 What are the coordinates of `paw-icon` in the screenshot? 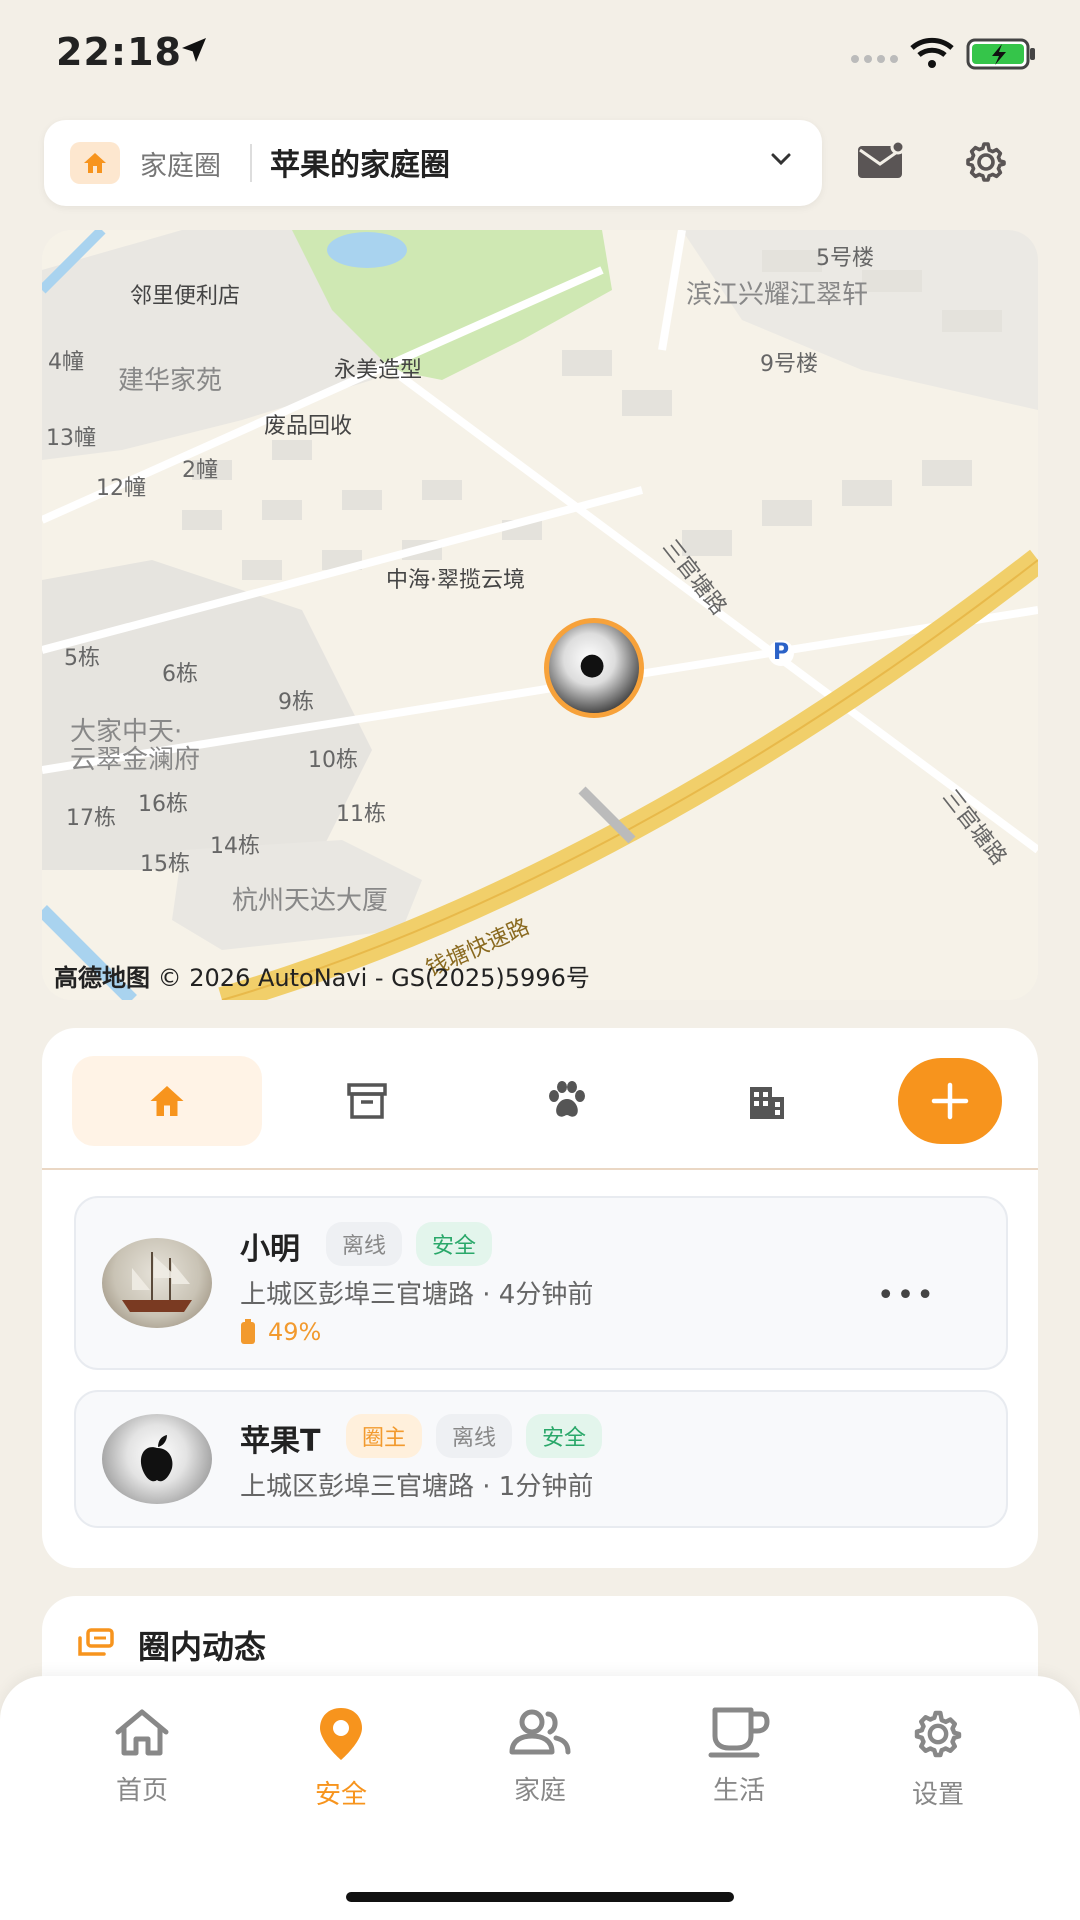 It's located at (567, 1099).